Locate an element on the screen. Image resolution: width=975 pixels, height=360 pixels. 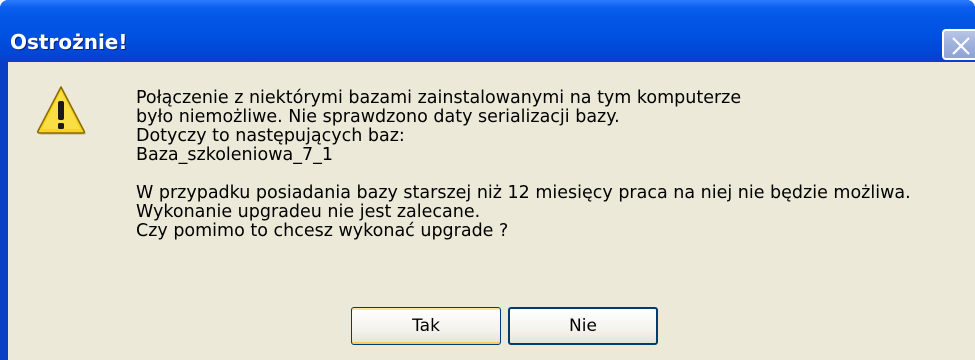
dialog-title: Ostrożnie! is located at coordinates (69, 42).